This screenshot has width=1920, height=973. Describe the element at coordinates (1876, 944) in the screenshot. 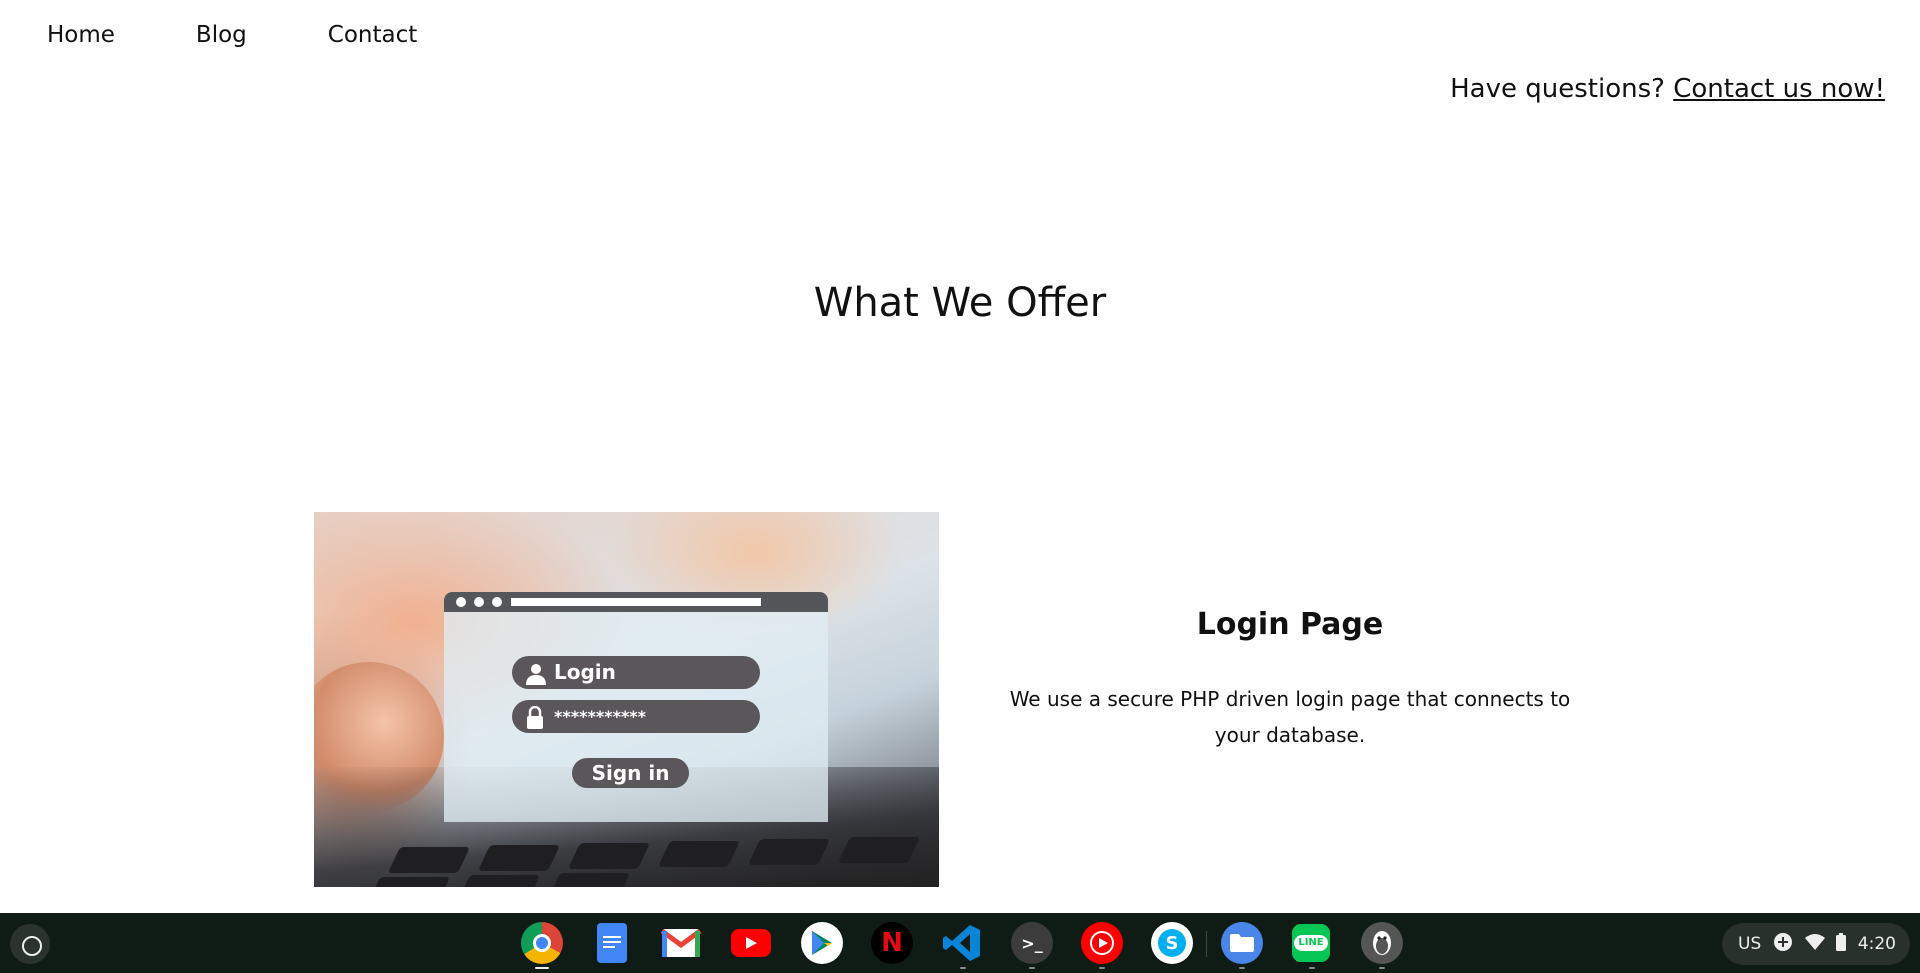

I see `clock: 4:20` at that location.